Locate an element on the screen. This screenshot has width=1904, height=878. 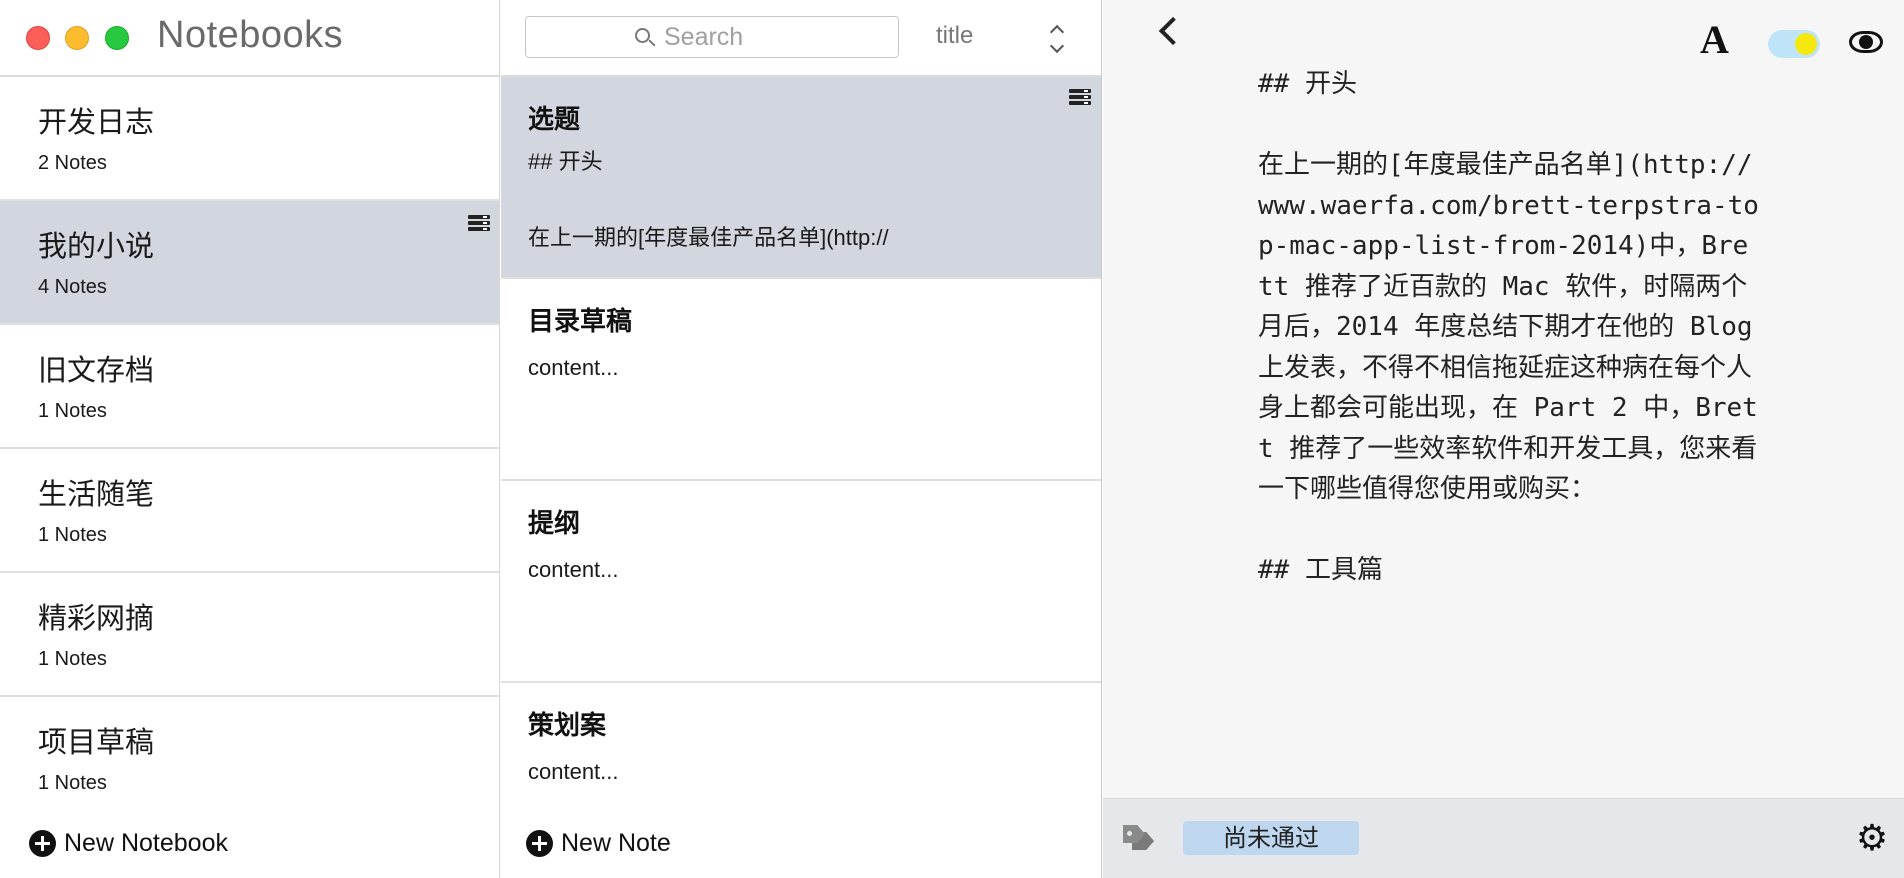
gear-icon: ⚙ is located at coordinates (1872, 839).